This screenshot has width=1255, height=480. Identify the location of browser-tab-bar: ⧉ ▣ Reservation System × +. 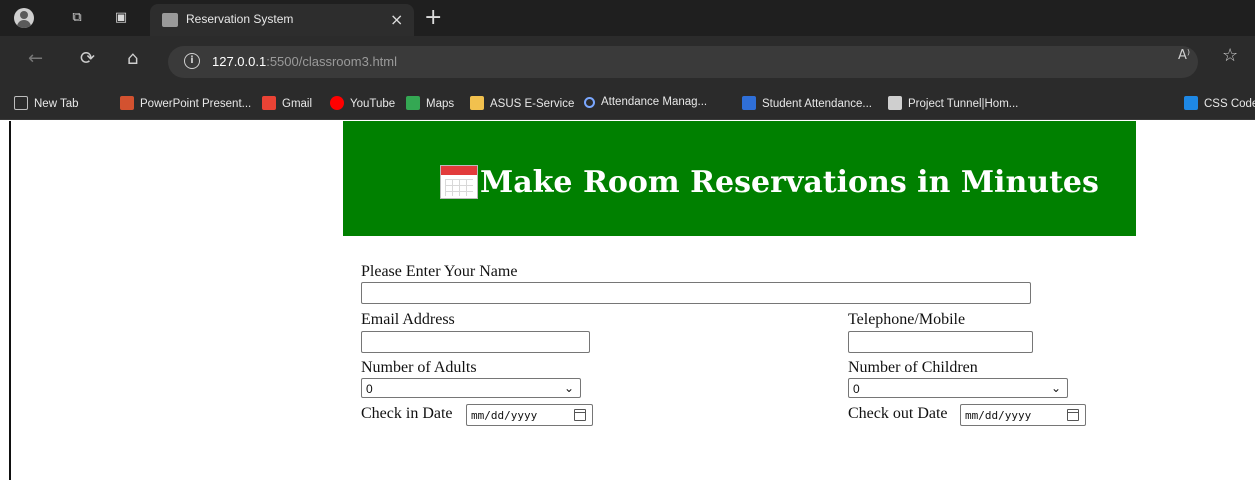
(627, 18).